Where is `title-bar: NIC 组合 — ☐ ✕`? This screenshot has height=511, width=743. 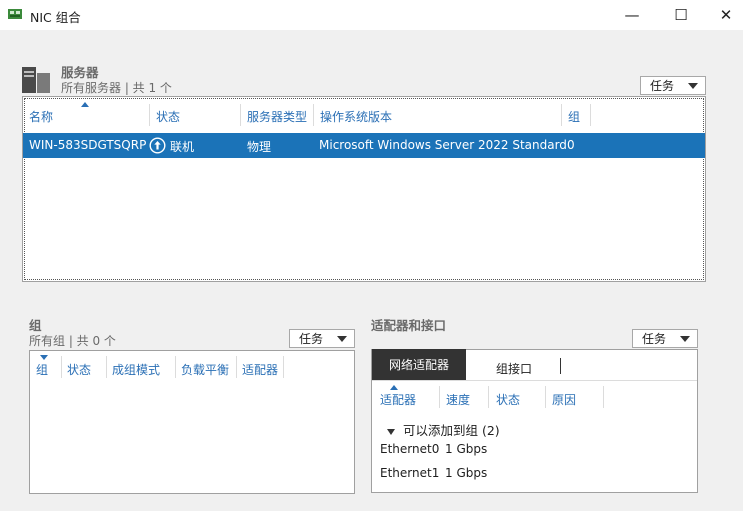
title-bar: NIC 组合 — ☐ ✕ is located at coordinates (371, 15).